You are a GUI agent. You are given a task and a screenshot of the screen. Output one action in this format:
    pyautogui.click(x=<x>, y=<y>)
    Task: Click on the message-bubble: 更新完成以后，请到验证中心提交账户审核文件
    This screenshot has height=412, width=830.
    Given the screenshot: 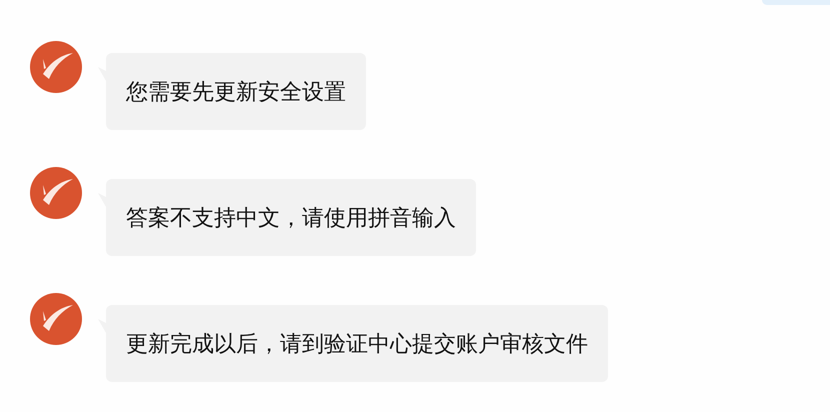 What is the action you would take?
    pyautogui.click(x=357, y=343)
    